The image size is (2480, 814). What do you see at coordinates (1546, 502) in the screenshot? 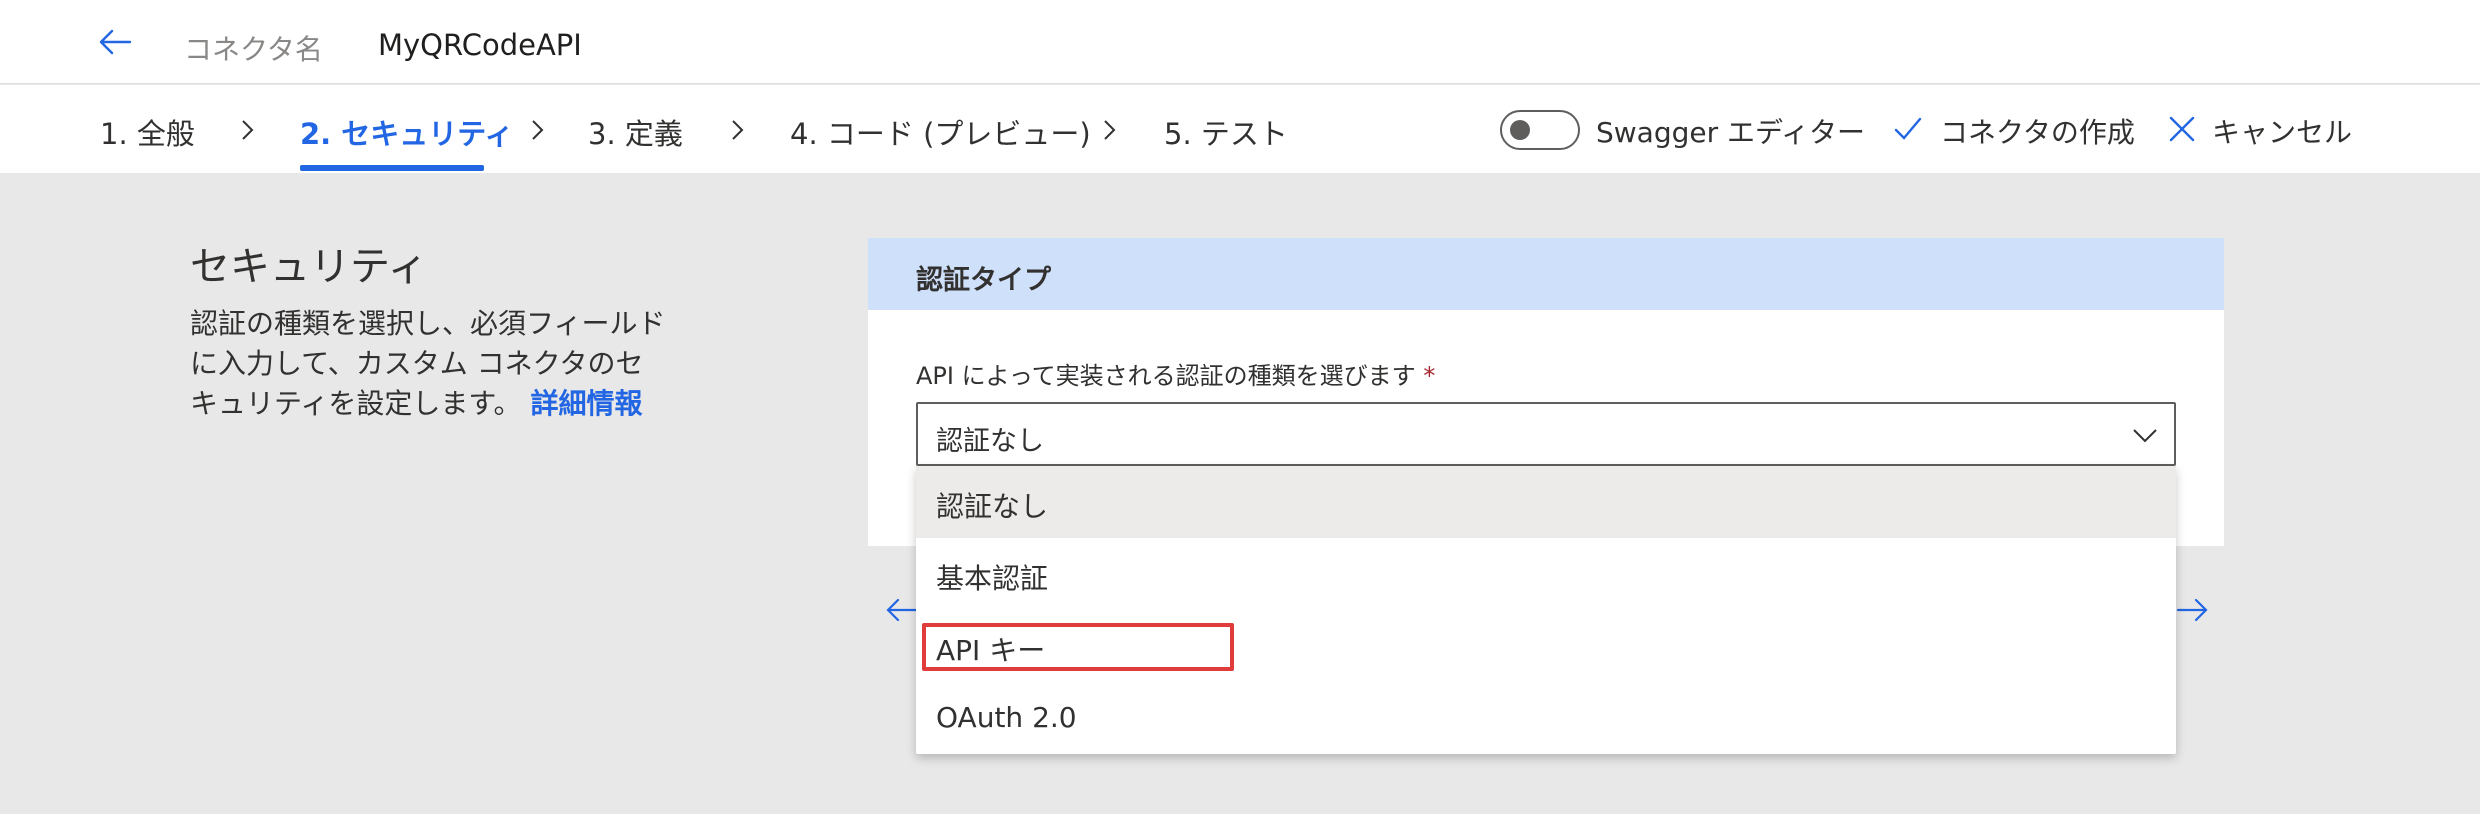
I see `option-no-auth: 認証なし` at bounding box center [1546, 502].